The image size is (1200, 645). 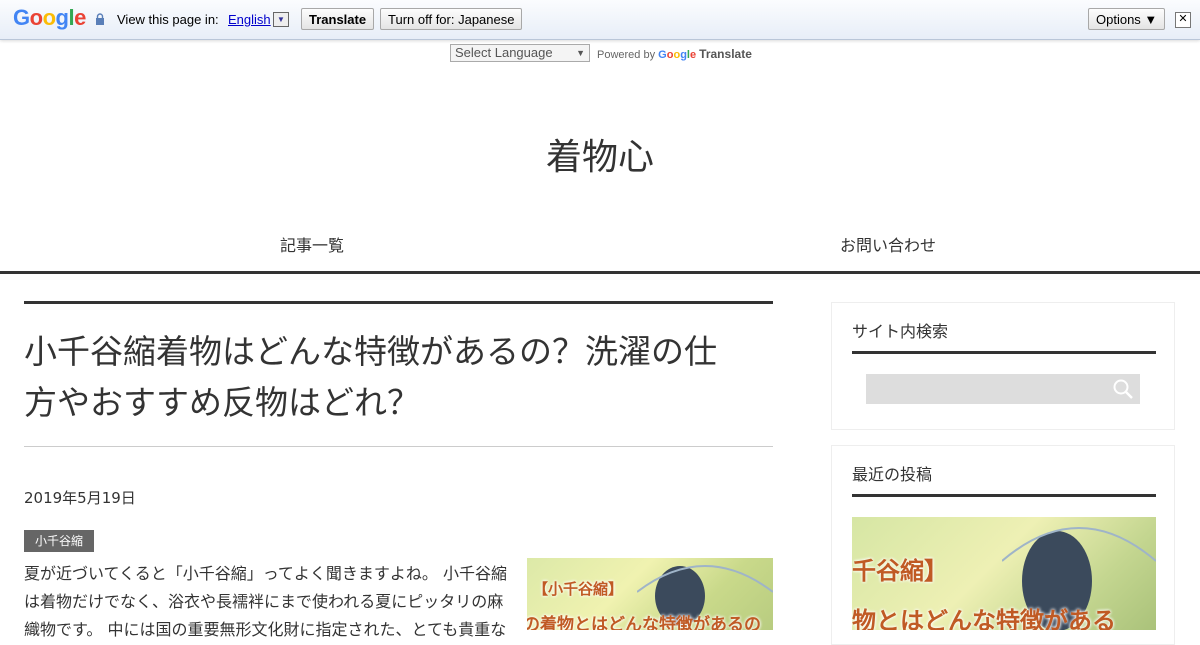 I want to click on recent-posts-title: 最近の投稿, so click(x=892, y=474).